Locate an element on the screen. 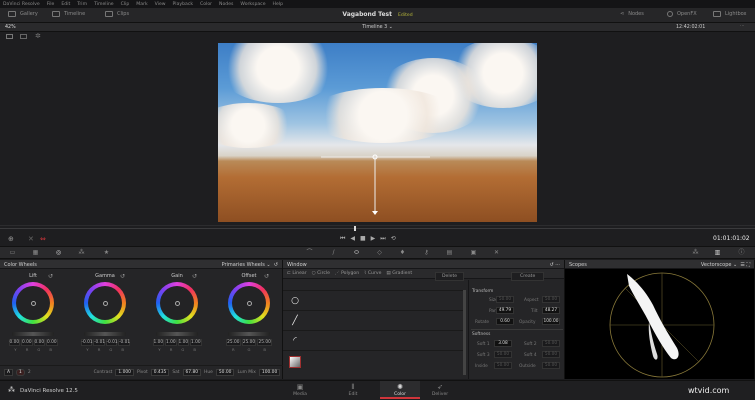 The height and width of the screenshot is (400, 755). aspect-field: 50.00 is located at coordinates (551, 299).